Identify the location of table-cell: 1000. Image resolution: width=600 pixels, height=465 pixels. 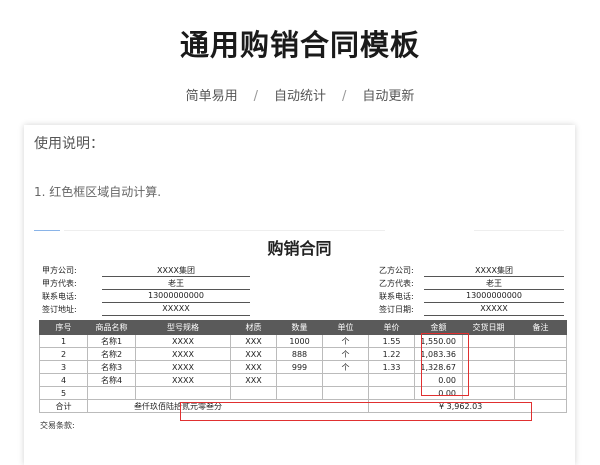
(299, 341).